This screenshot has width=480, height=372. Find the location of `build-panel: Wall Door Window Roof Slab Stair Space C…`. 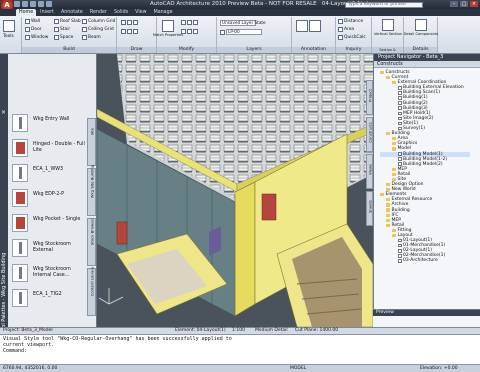

build-panel: Wall Door Window Roof Slab Stair Space C… is located at coordinates (69, 35).